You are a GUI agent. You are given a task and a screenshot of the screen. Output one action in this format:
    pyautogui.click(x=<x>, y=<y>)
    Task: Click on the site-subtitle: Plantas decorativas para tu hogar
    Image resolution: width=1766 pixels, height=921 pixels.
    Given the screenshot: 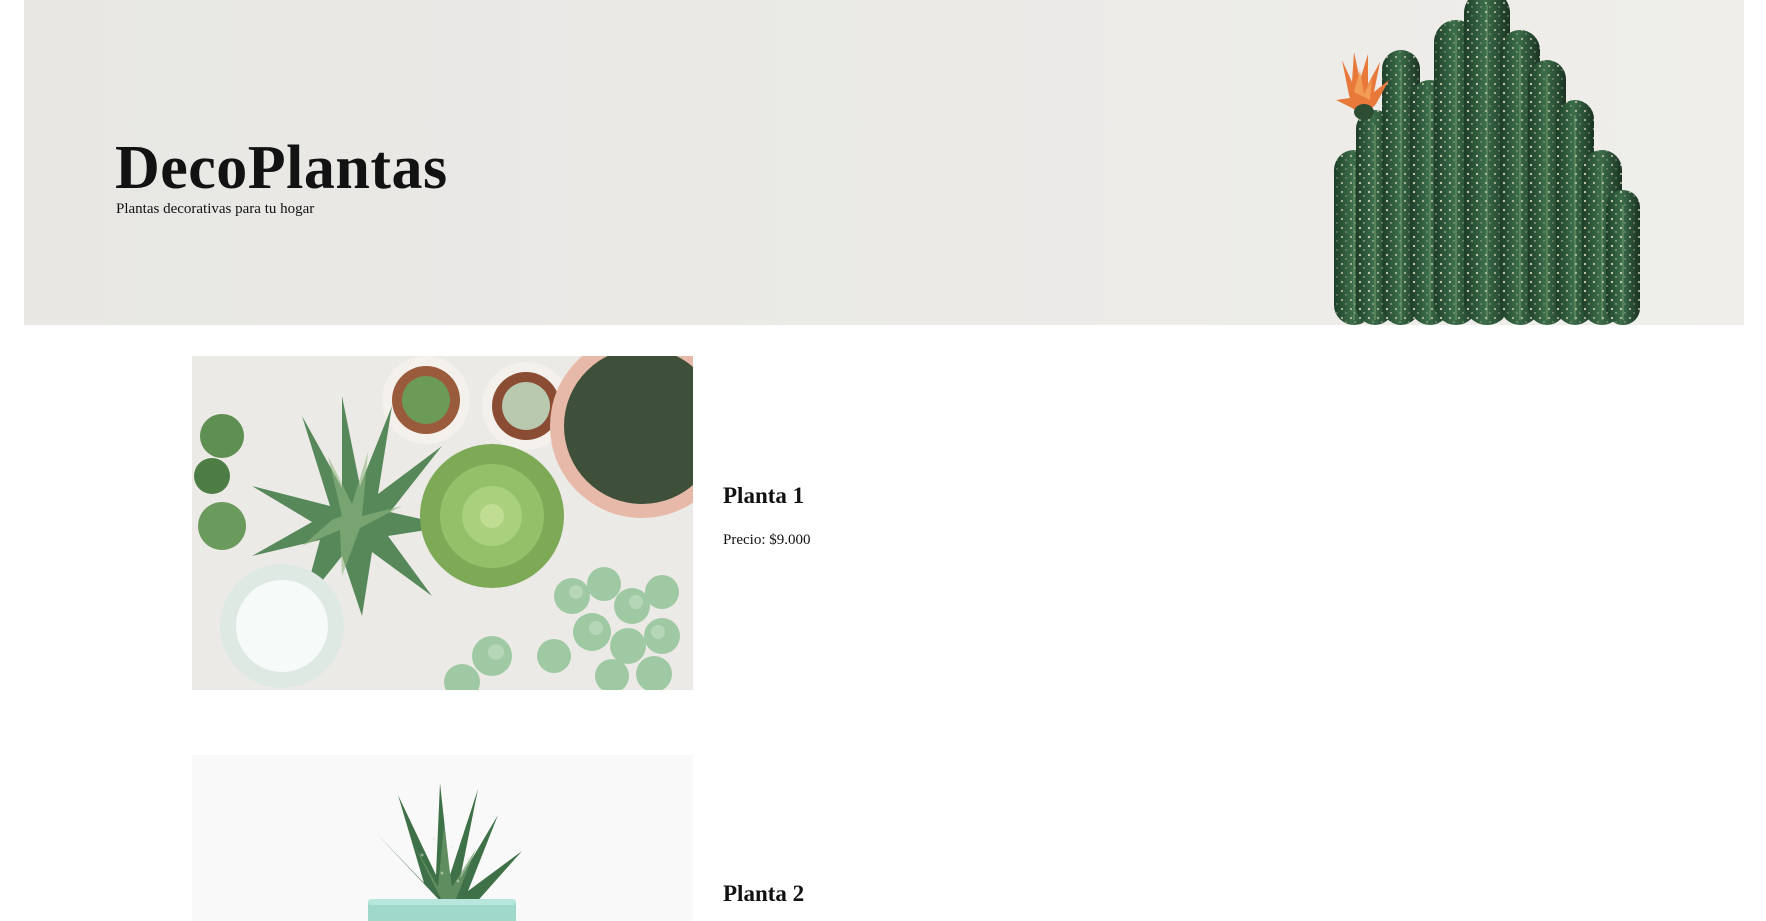 What is the action you would take?
    pyautogui.click(x=215, y=209)
    